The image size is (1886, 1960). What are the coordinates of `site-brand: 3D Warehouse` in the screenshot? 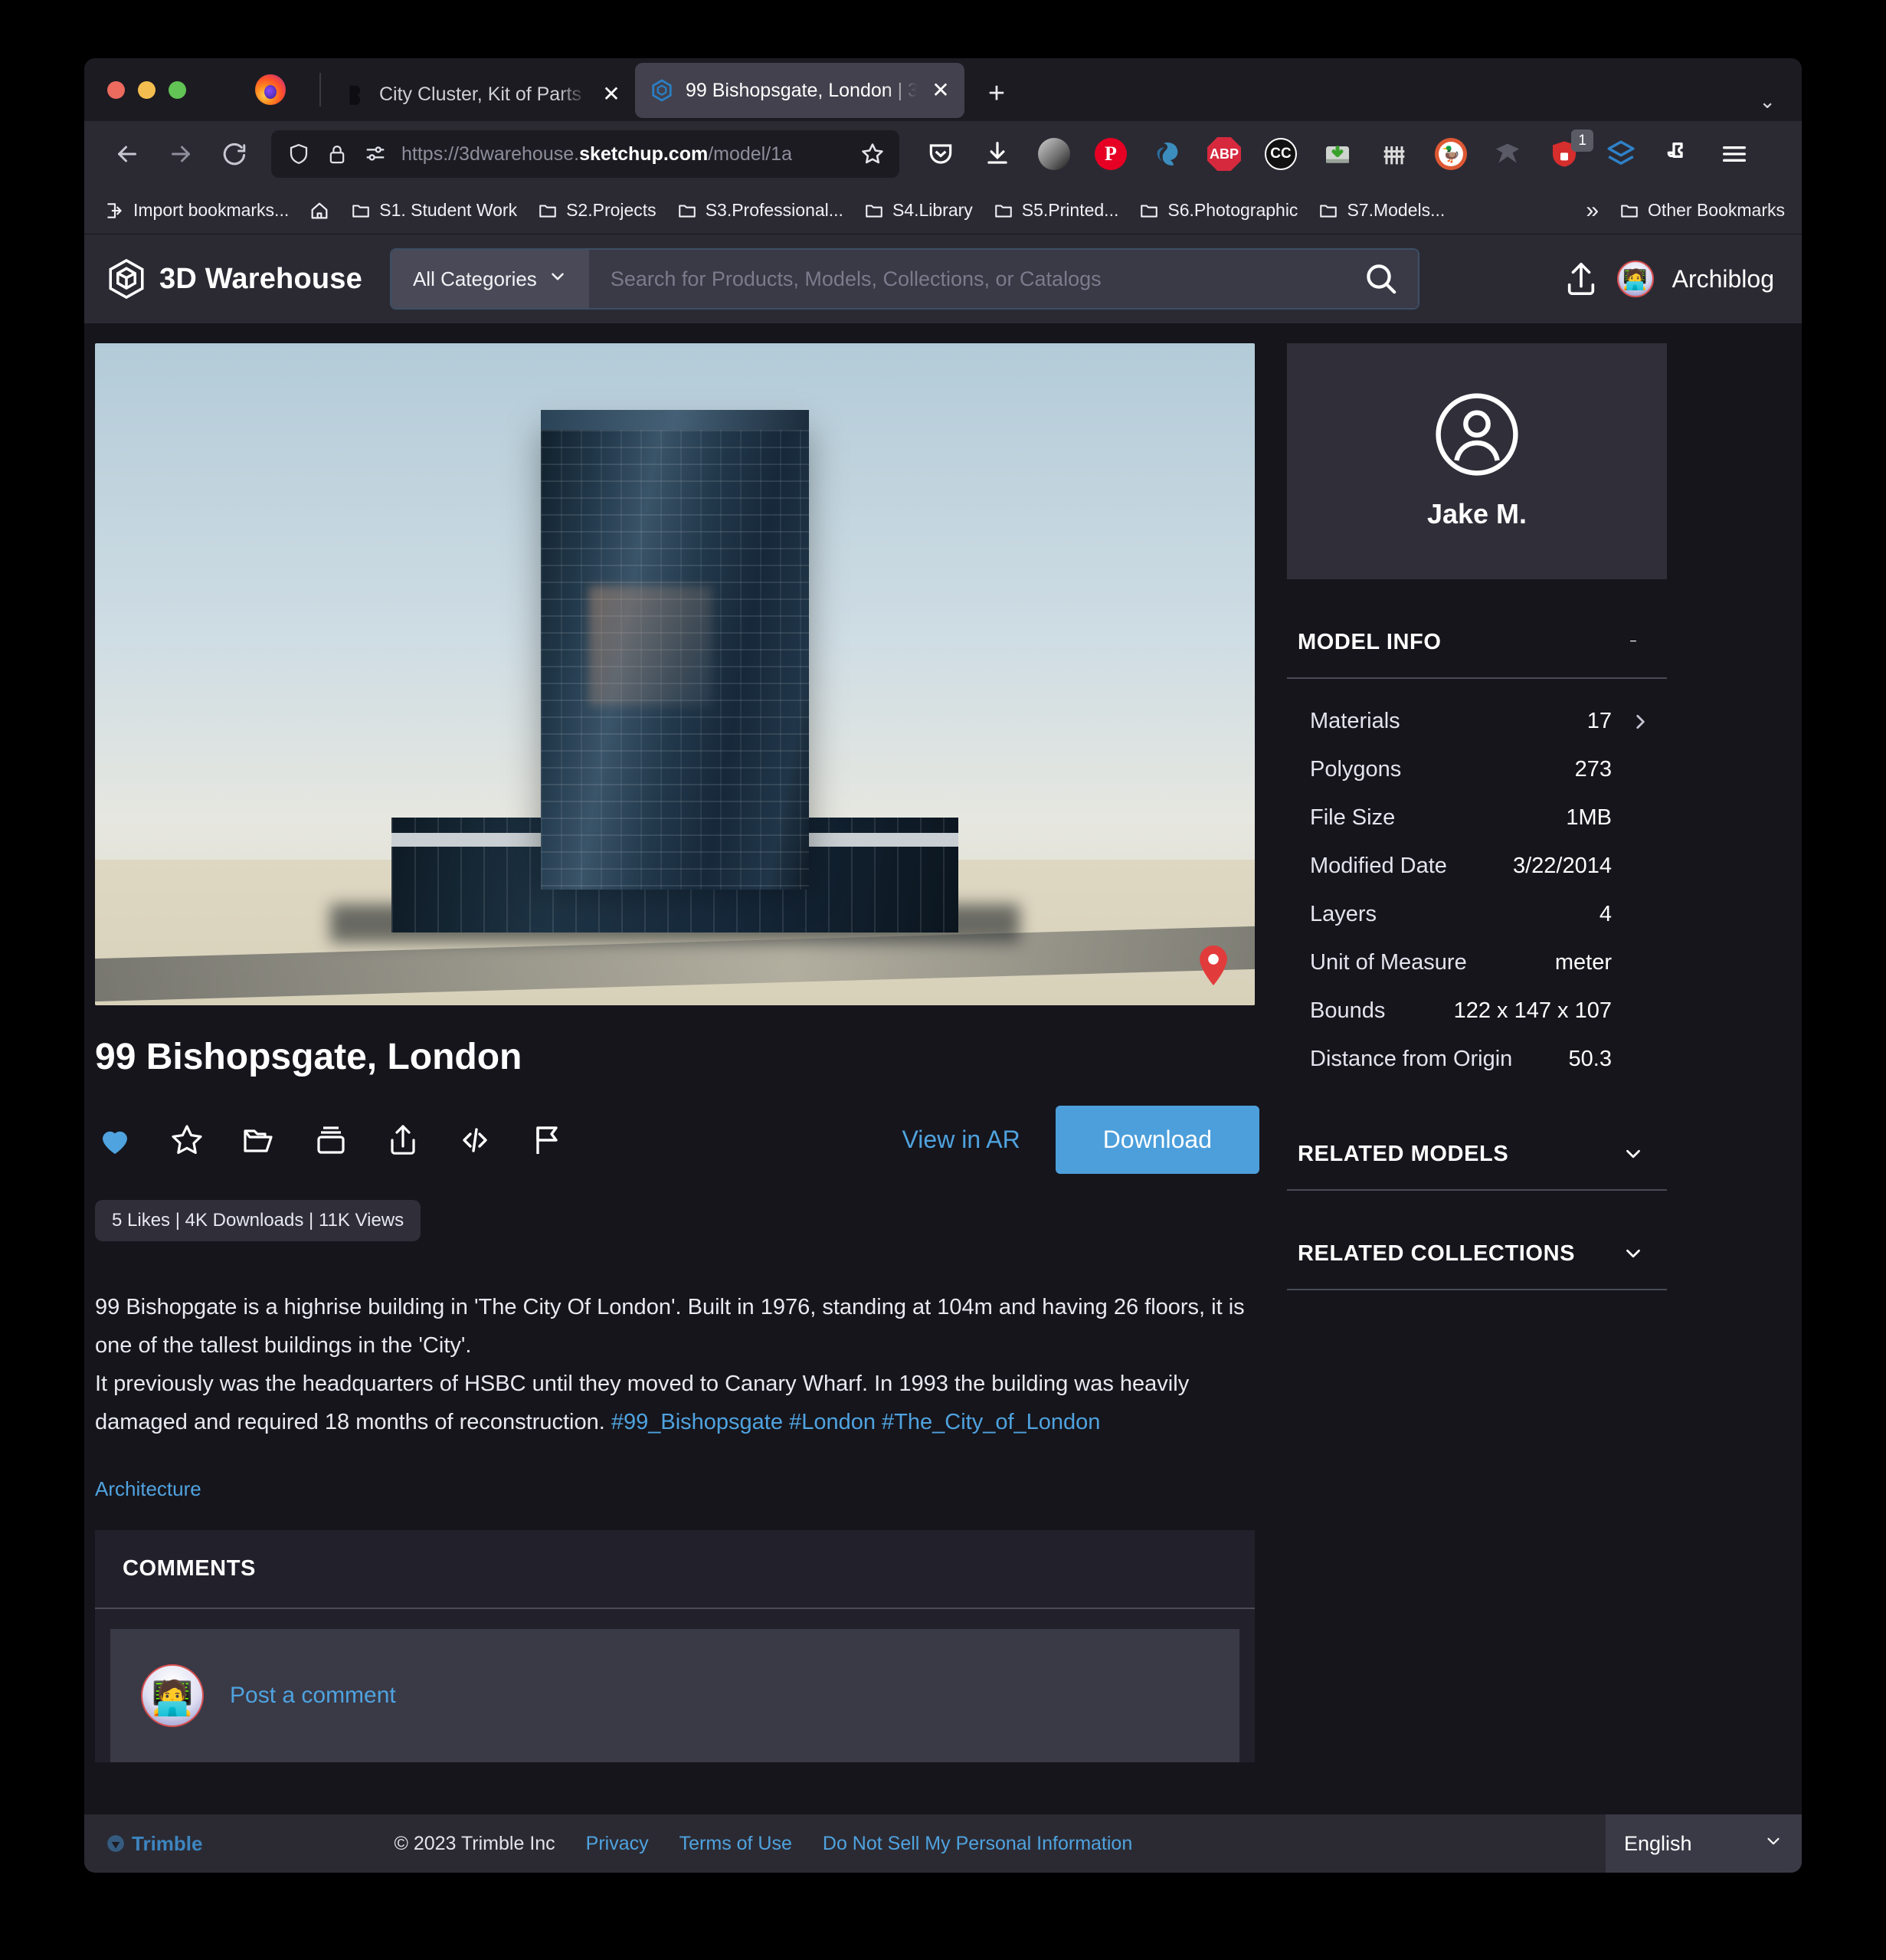 It's located at (234, 279).